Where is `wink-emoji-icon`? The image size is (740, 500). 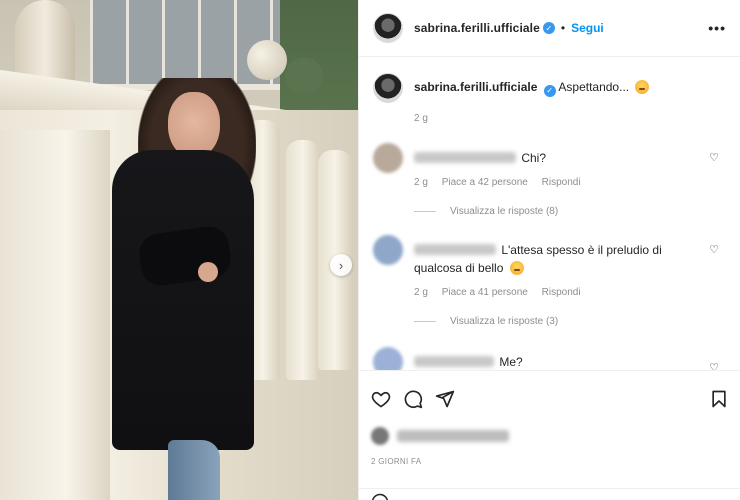
wink-emoji-icon is located at coordinates (516, 268).